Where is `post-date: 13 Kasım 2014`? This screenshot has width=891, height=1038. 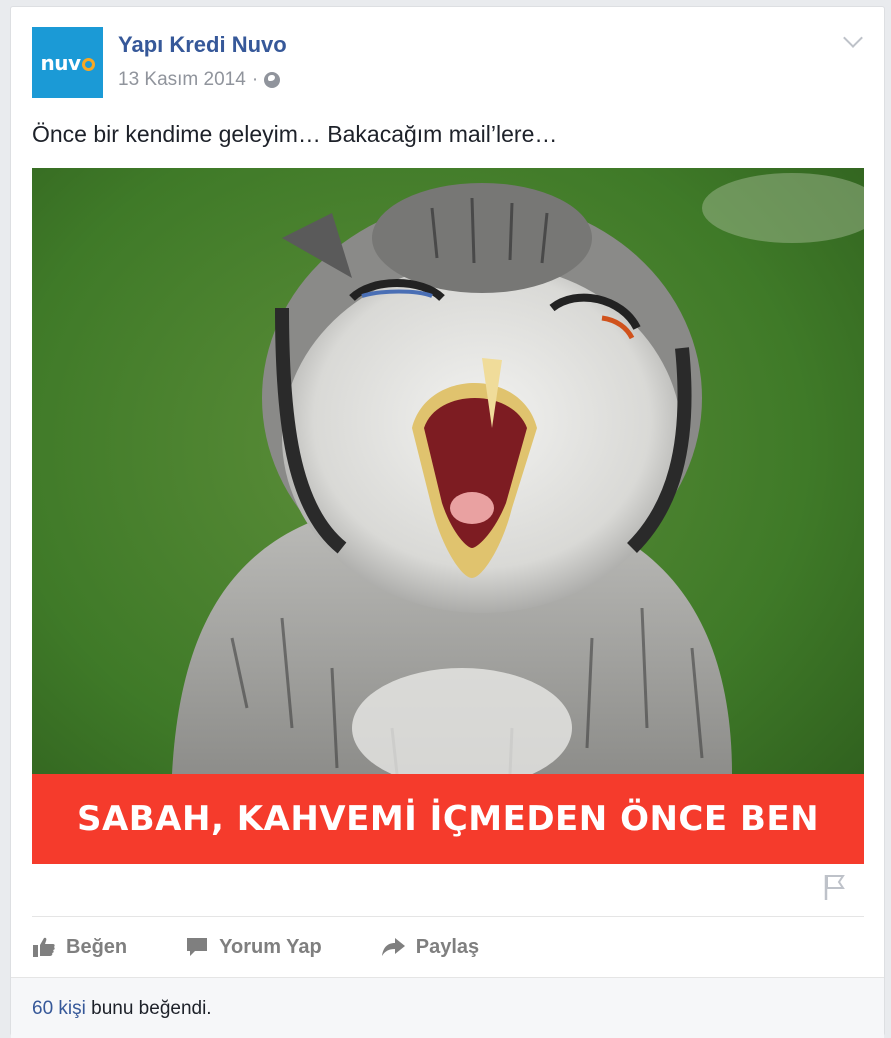
post-date: 13 Kasım 2014 is located at coordinates (182, 80).